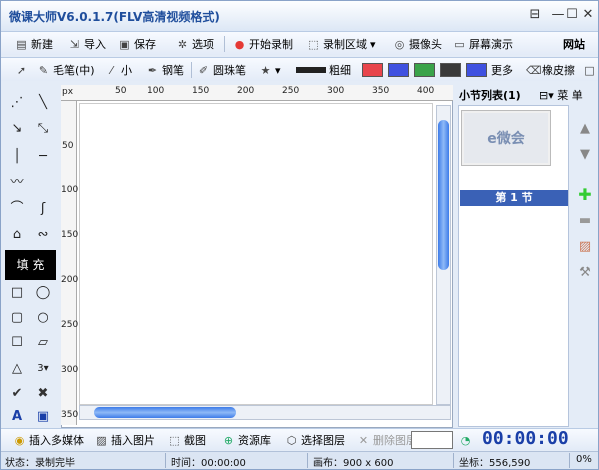  I want to click on status-time: 时间：00:00:00, so click(208, 463).